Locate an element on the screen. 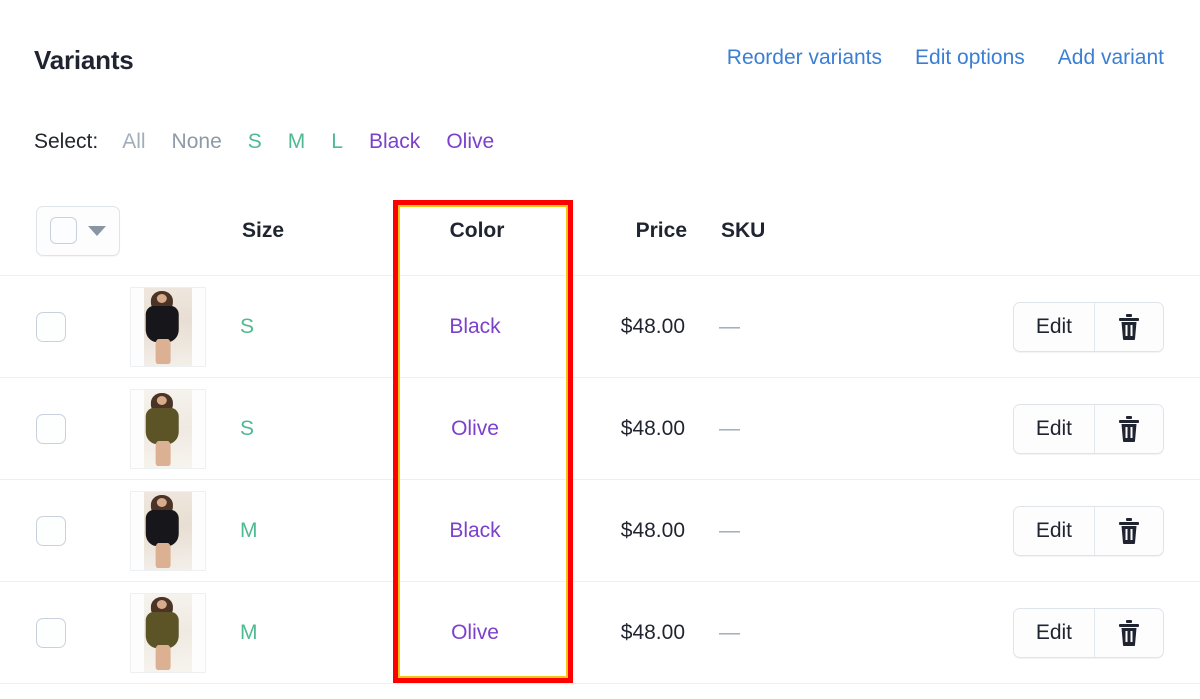  reorder-variants-link: Reorder variants is located at coordinates (804, 58).